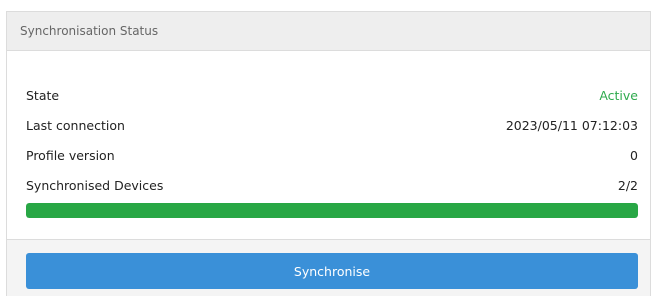 Image resolution: width=652 pixels, height=296 pixels. Describe the element at coordinates (328, 31) in the screenshot. I see `panel-header: Synchronisation Status` at that location.